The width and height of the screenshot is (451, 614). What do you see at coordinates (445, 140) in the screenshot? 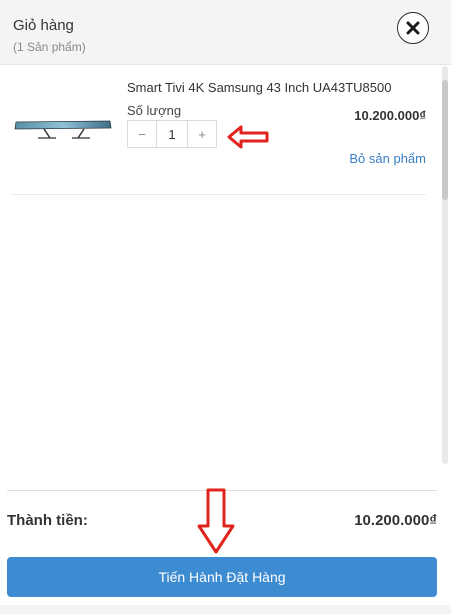
I see `scrollbar-thumb` at bounding box center [445, 140].